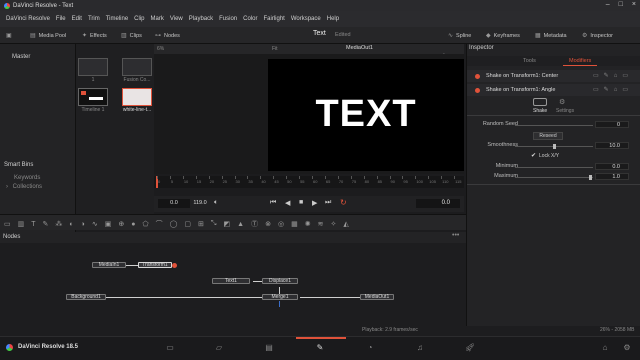 Image resolution: width=640 pixels, height=360 pixels. I want to click on merge3d-icon: ⊗, so click(268, 224).